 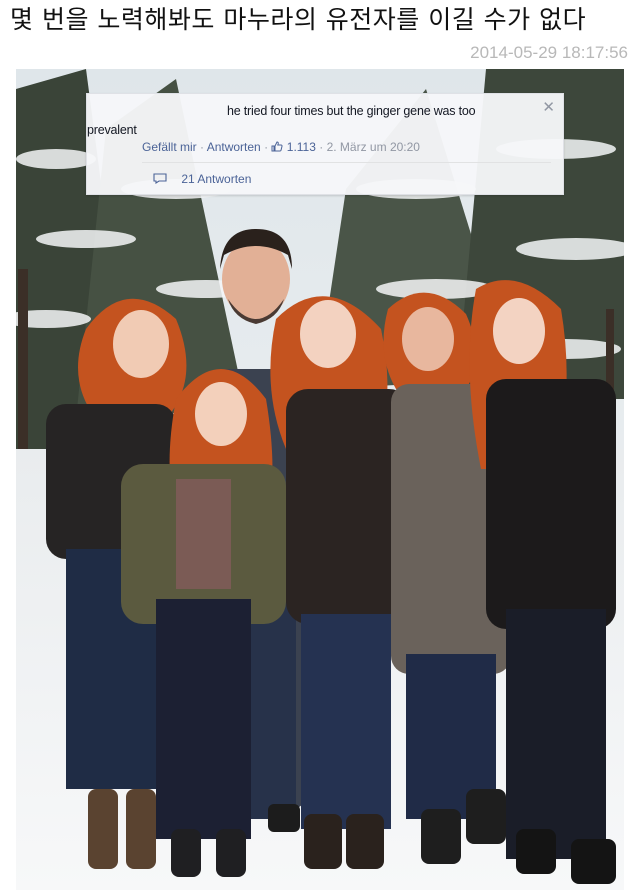 What do you see at coordinates (216, 179) in the screenshot?
I see `replies-label: 21 Antworten` at bounding box center [216, 179].